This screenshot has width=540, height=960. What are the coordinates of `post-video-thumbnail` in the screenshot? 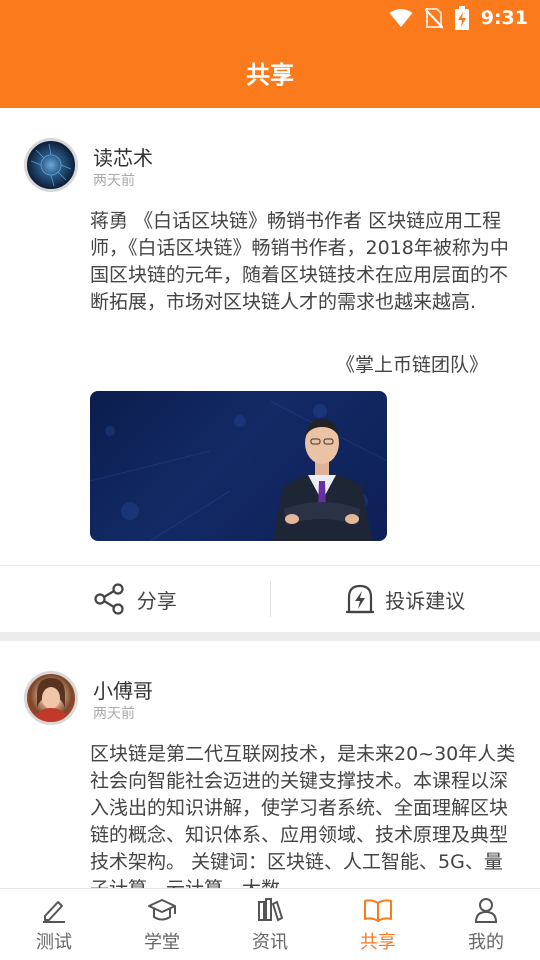 It's located at (238, 466).